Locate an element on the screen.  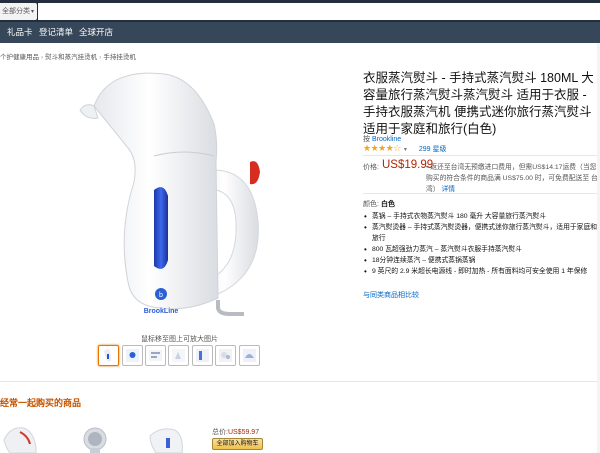
feature-bullet: 18分钟连续蒸汽 – 便携式蒸锅蒸锅 is located at coordinates (480, 260).